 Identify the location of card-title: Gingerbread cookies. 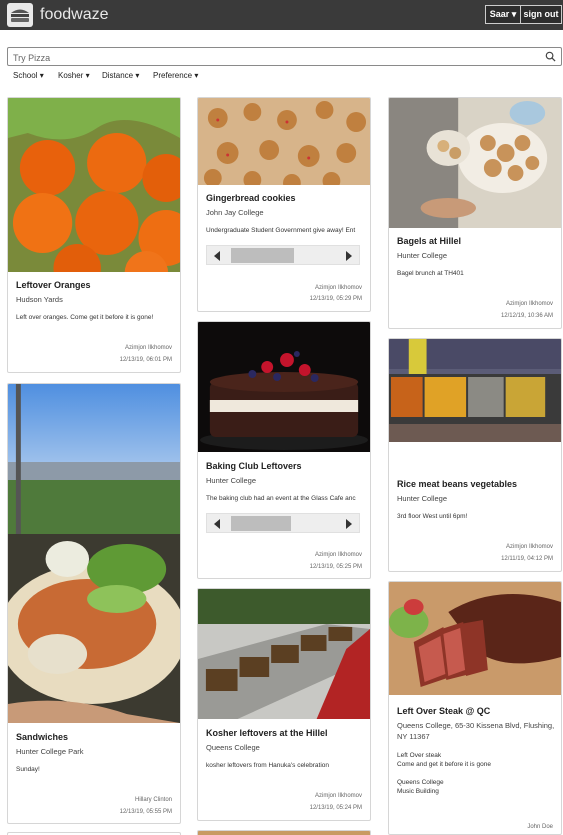
(251, 198).